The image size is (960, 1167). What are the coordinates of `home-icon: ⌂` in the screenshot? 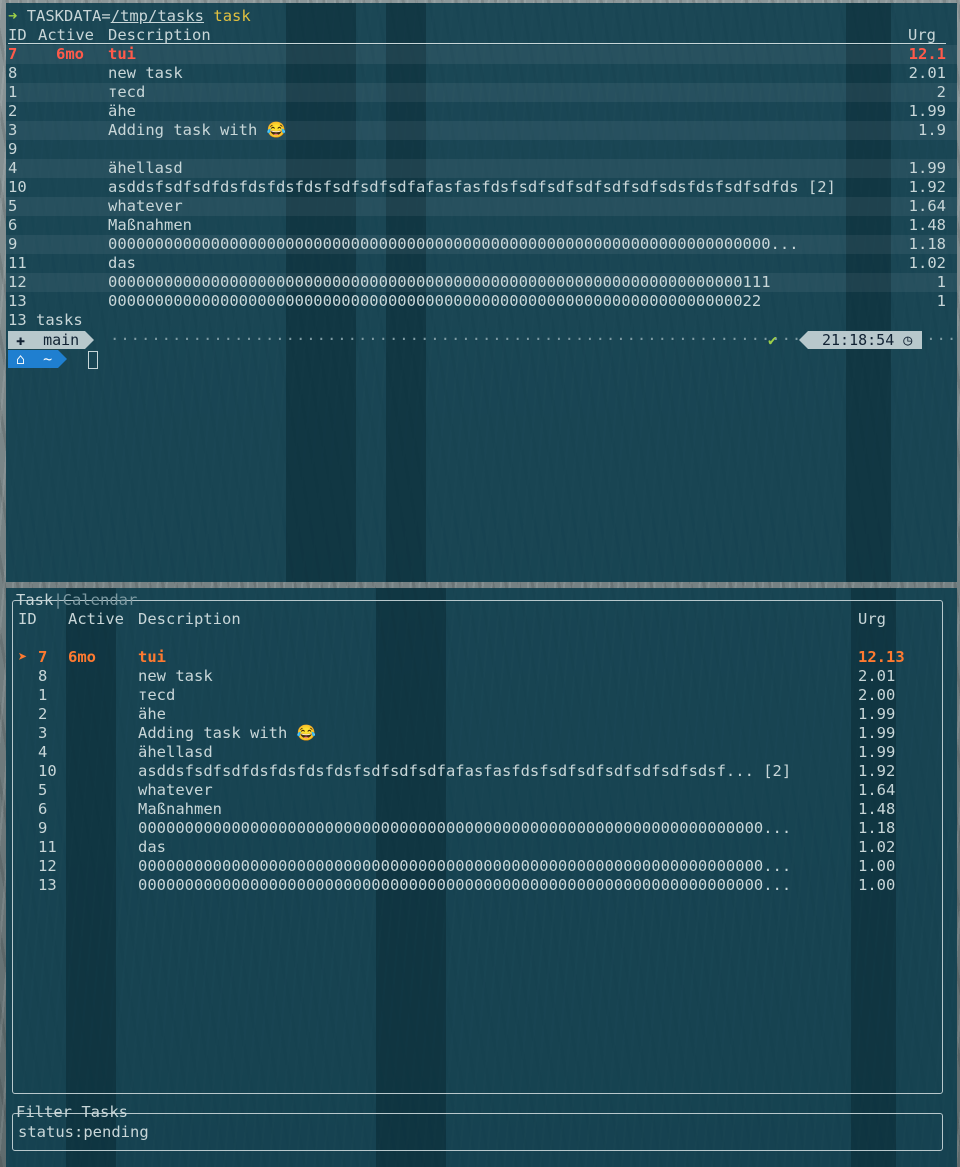 It's located at (21, 359).